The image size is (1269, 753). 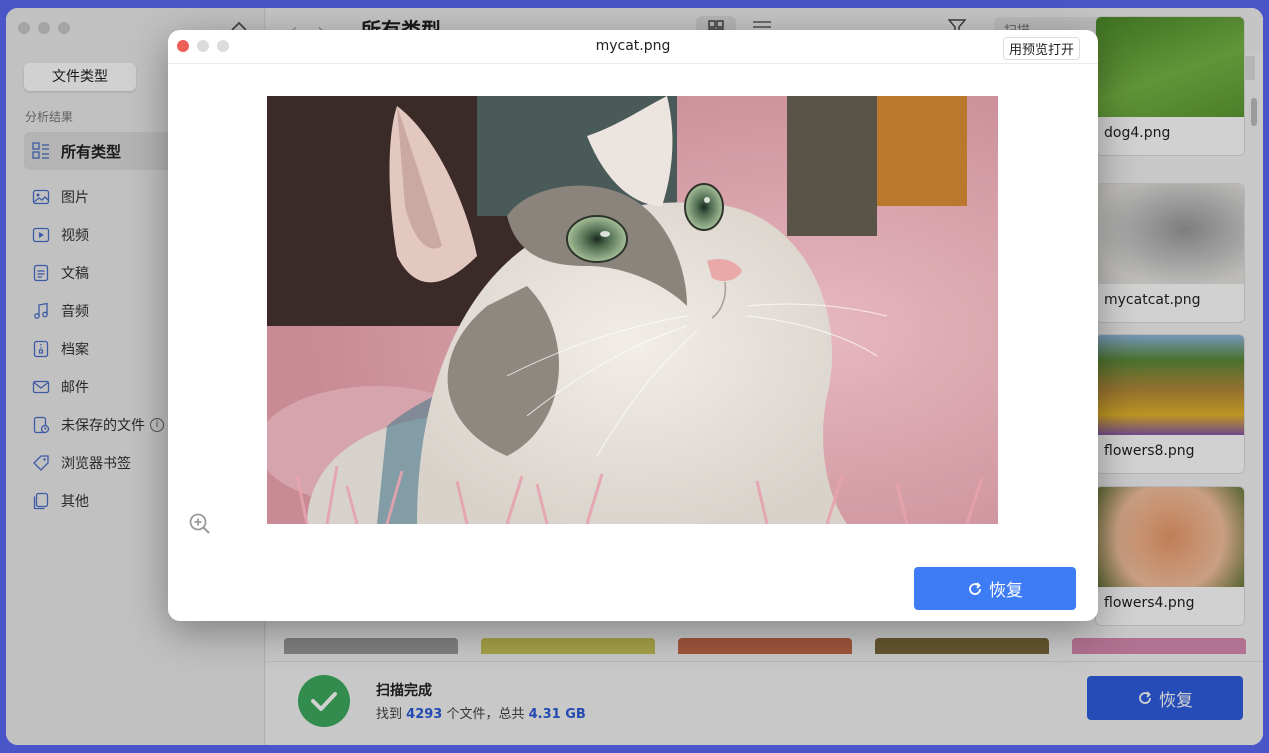 What do you see at coordinates (1041, 48) in the screenshot?
I see `open-in-preview-button: 用预览打开` at bounding box center [1041, 48].